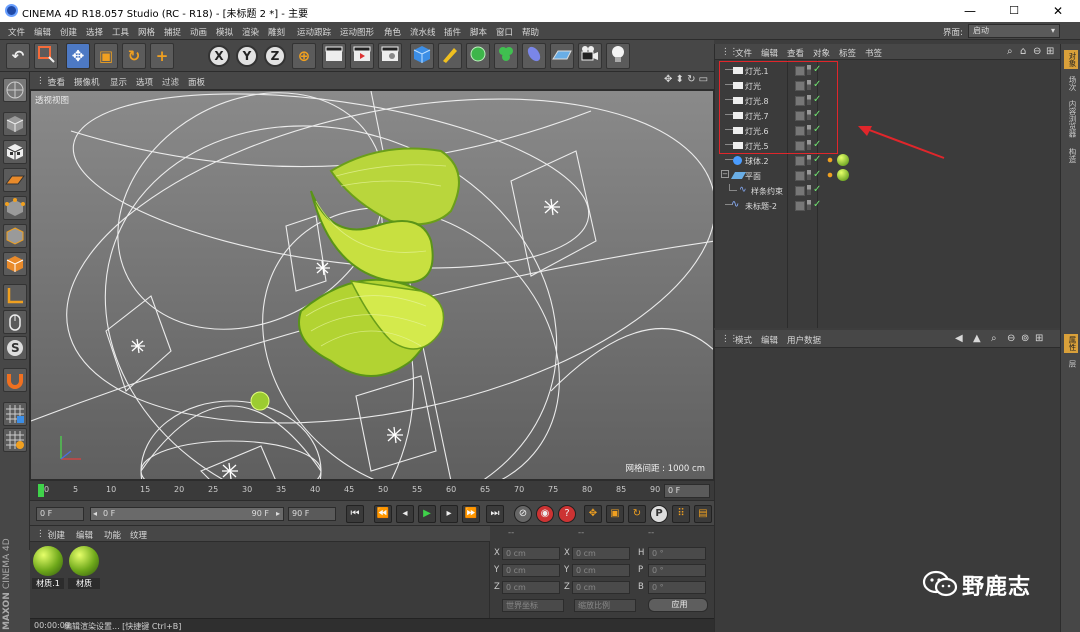 This screenshot has width=1080, height=632. Describe the element at coordinates (1025, 338) in the screenshot. I see `history-icon: ⊚` at that location.